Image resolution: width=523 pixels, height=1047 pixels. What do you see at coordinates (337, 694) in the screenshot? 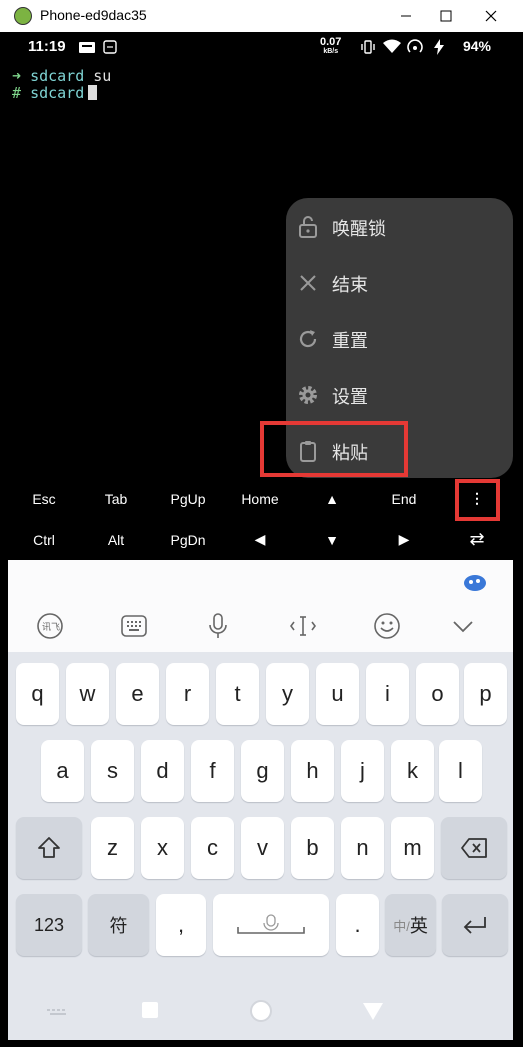
I see `key-u: u` at bounding box center [337, 694].